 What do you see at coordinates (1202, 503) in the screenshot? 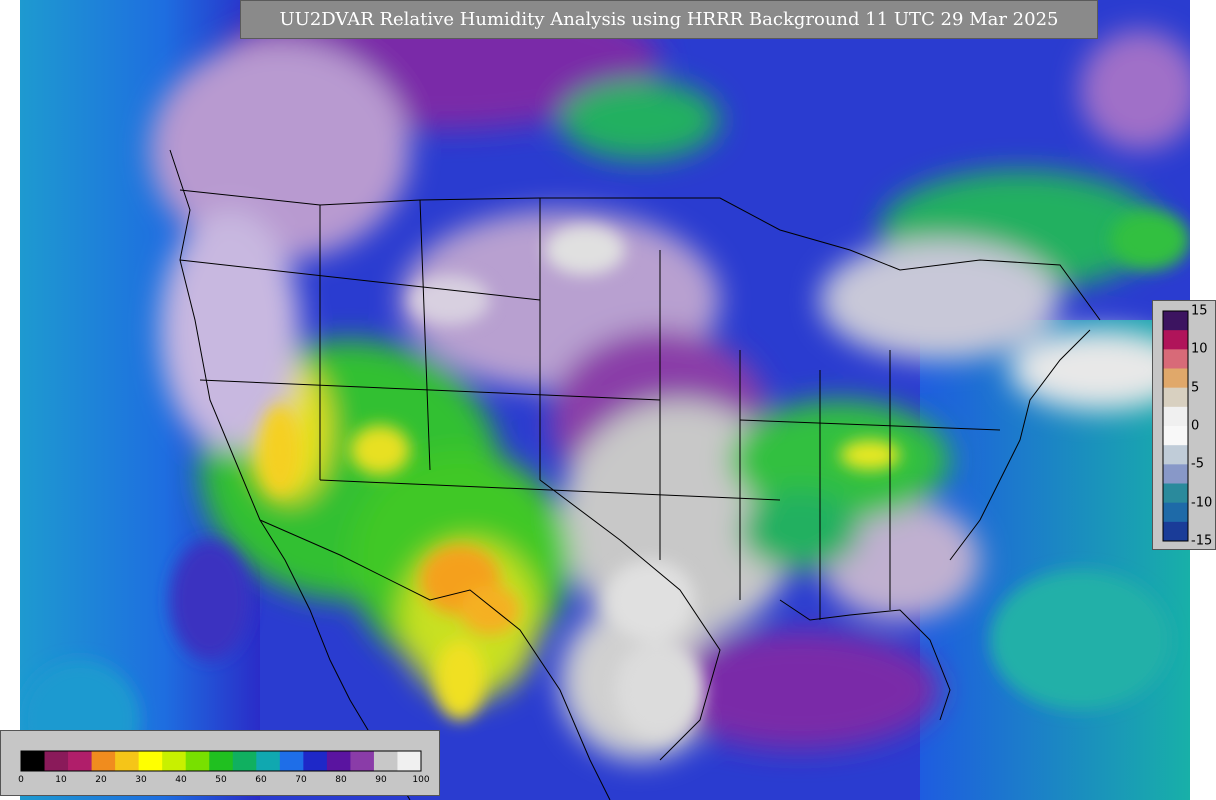
I see `increment-tick-label: -10` at bounding box center [1202, 503].